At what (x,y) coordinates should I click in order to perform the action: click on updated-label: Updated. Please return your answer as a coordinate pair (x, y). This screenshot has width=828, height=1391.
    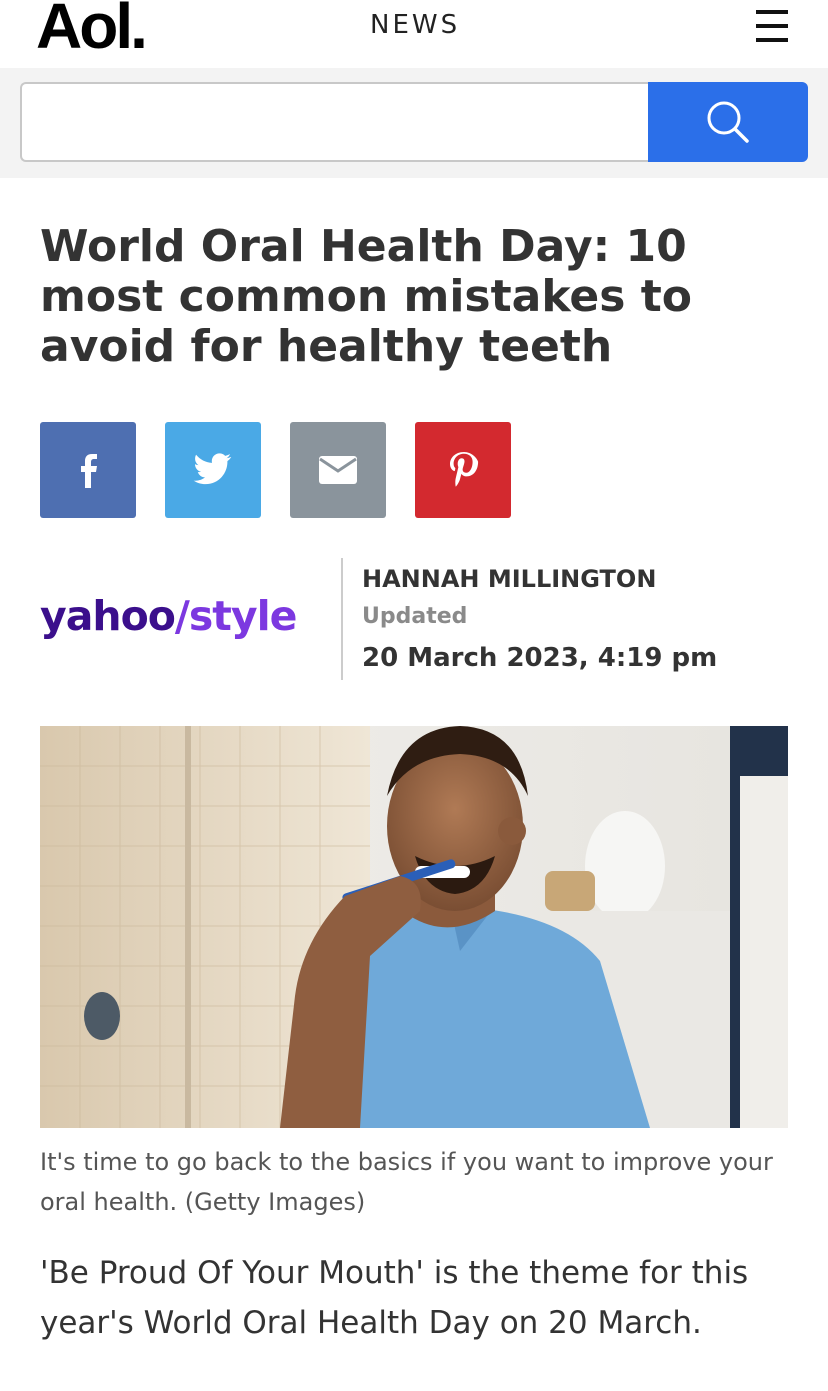
    Looking at the image, I should click on (415, 616).